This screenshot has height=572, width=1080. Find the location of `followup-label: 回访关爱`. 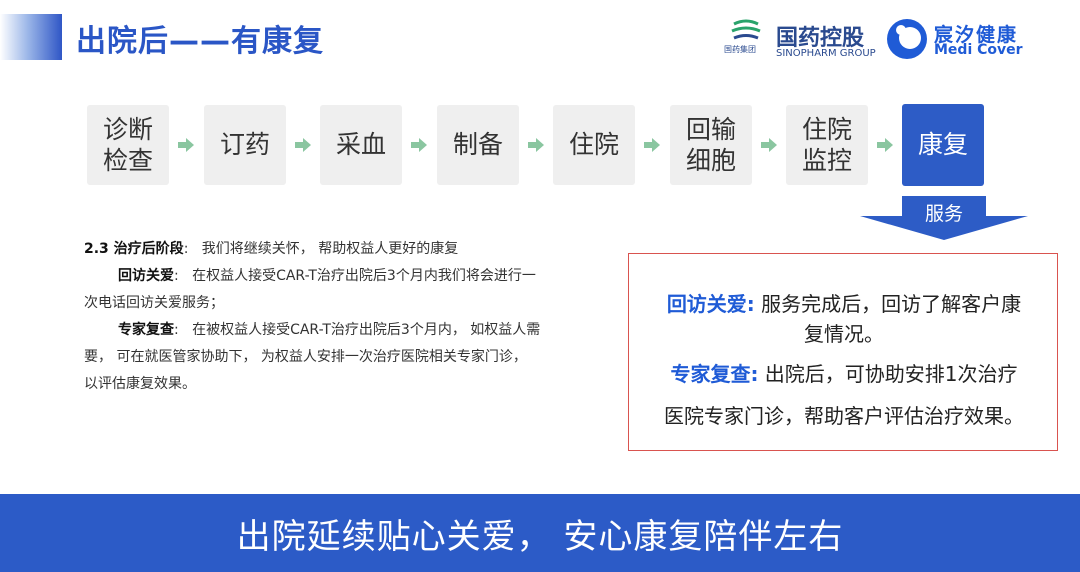

followup-label: 回访关爱 is located at coordinates (146, 276).